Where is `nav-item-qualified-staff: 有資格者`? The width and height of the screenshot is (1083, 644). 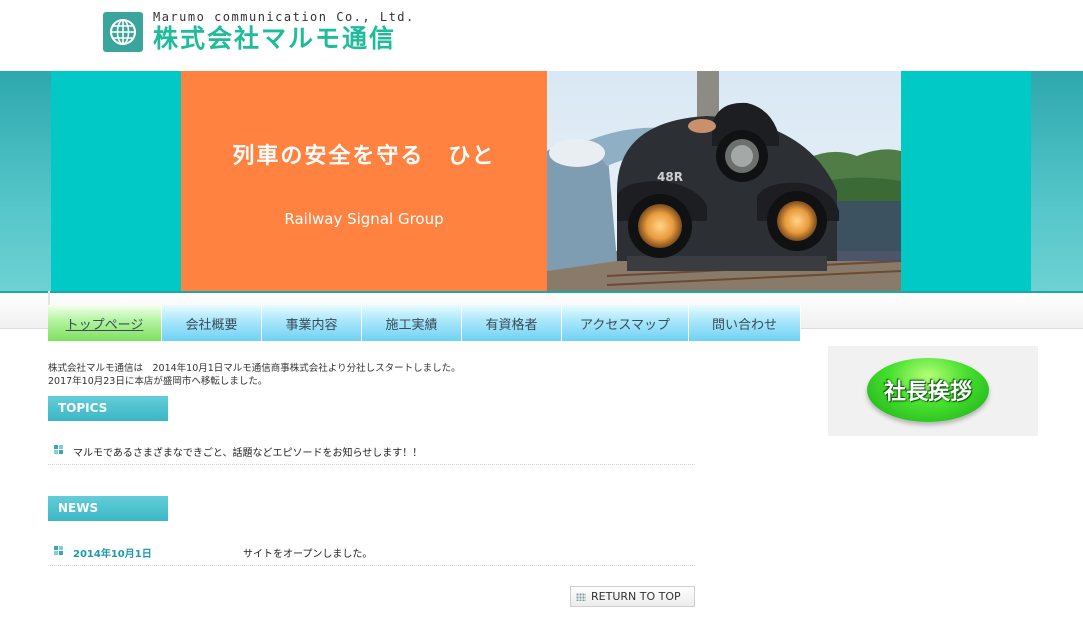 nav-item-qualified-staff: 有資格者 is located at coordinates (512, 323).